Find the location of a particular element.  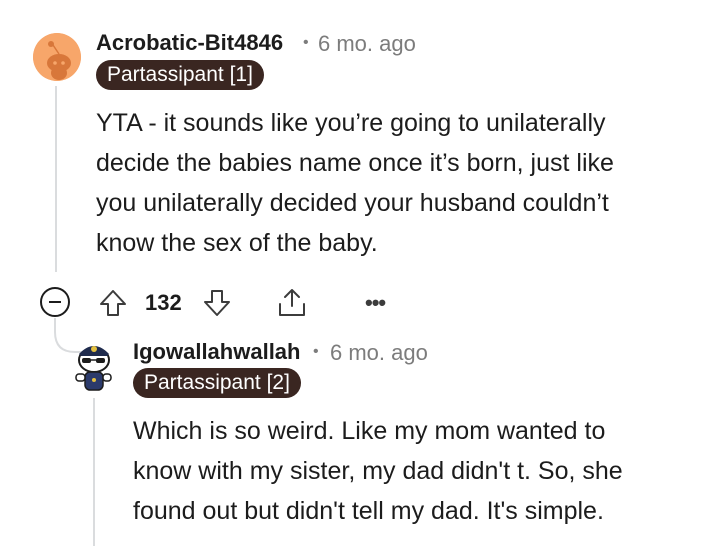

more-options-button: ••• is located at coordinates (375, 303).